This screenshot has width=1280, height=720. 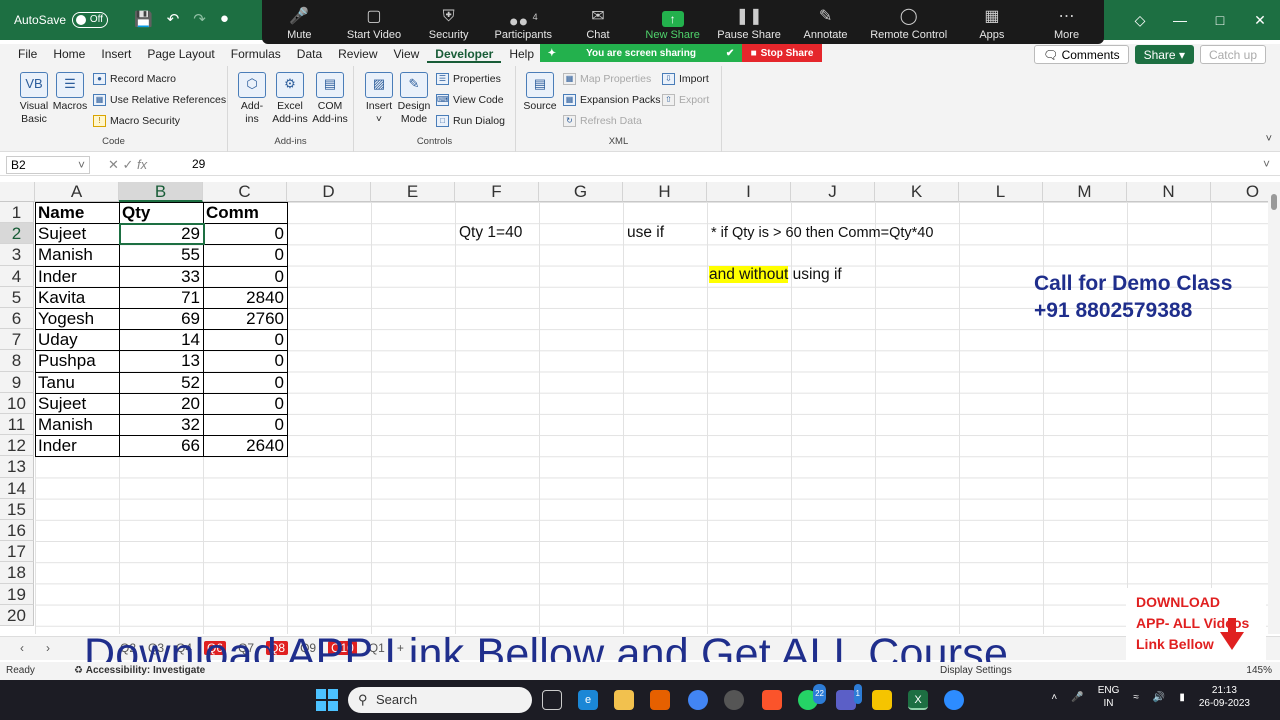 What do you see at coordinates (992, 24) in the screenshot?
I see `apps-button: ▦ Apps` at bounding box center [992, 24].